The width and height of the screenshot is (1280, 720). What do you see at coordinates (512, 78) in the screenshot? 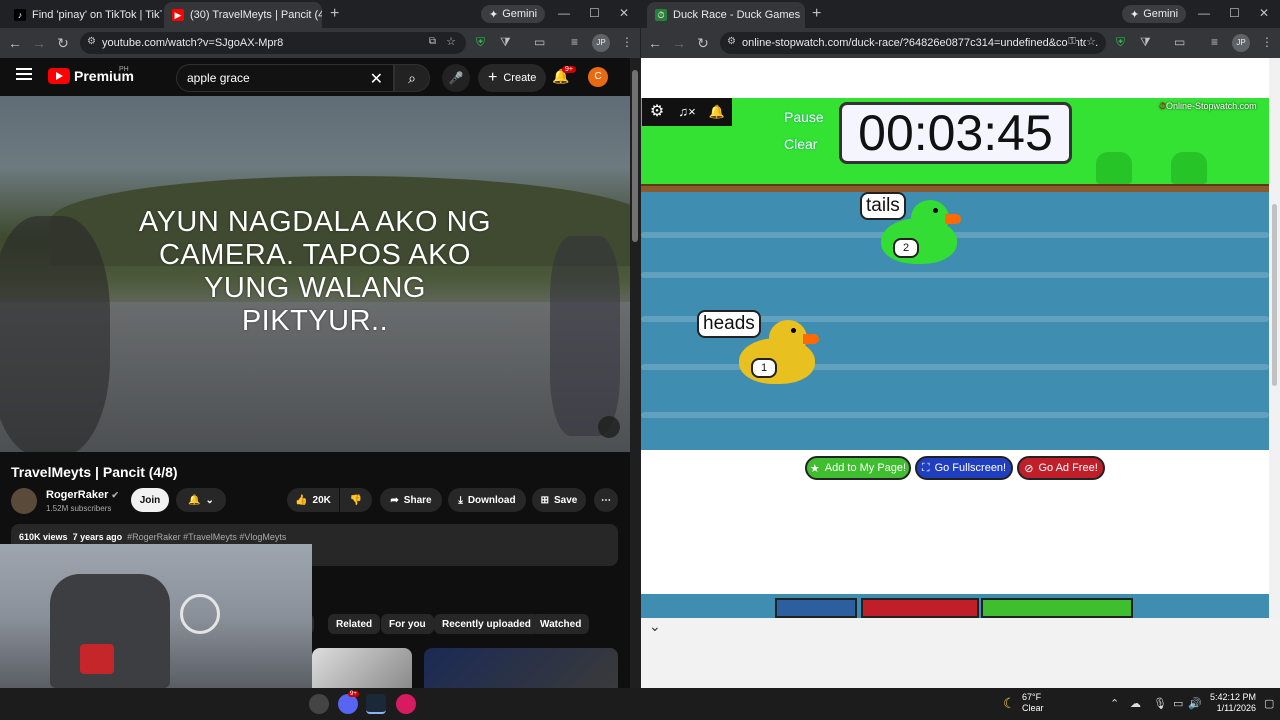
I see `create-button: + Create` at bounding box center [512, 78].